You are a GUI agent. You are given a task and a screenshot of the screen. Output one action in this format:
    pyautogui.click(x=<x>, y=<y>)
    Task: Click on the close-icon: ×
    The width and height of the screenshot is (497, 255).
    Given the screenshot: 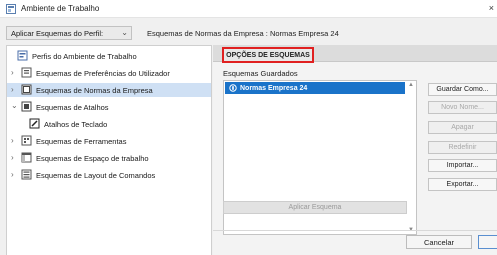 What is the action you would take?
    pyautogui.click(x=491, y=8)
    